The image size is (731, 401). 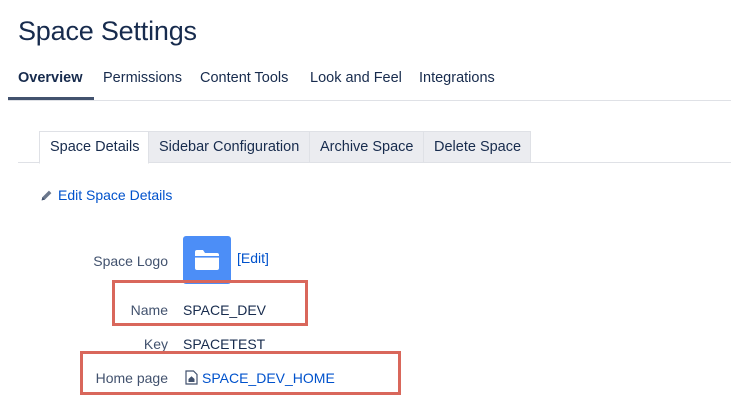 I want to click on space-logo, so click(x=207, y=260).